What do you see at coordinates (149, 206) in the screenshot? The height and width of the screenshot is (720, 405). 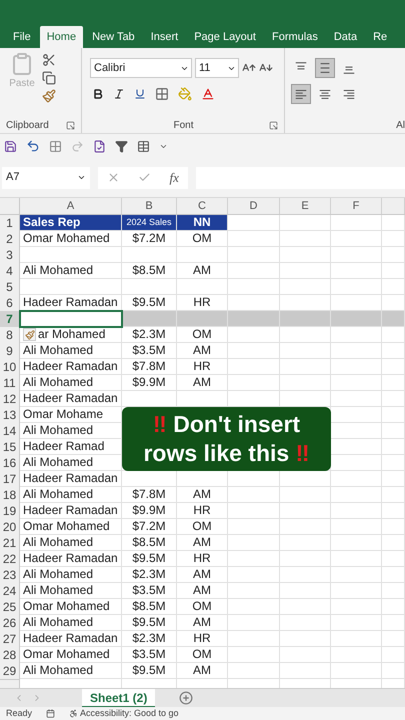 I see `column-header: B` at bounding box center [149, 206].